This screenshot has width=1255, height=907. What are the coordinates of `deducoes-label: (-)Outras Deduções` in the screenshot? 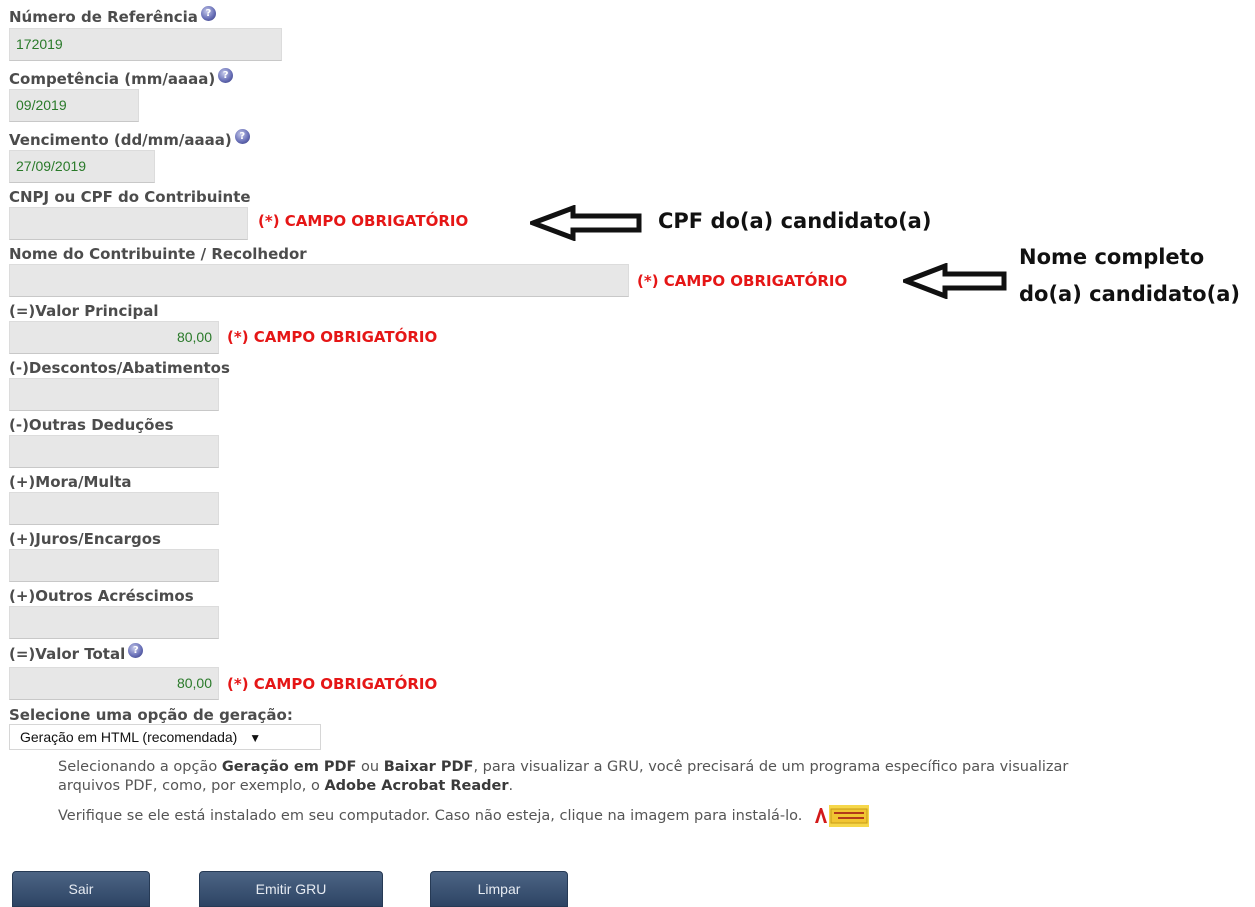 It's located at (91, 425).